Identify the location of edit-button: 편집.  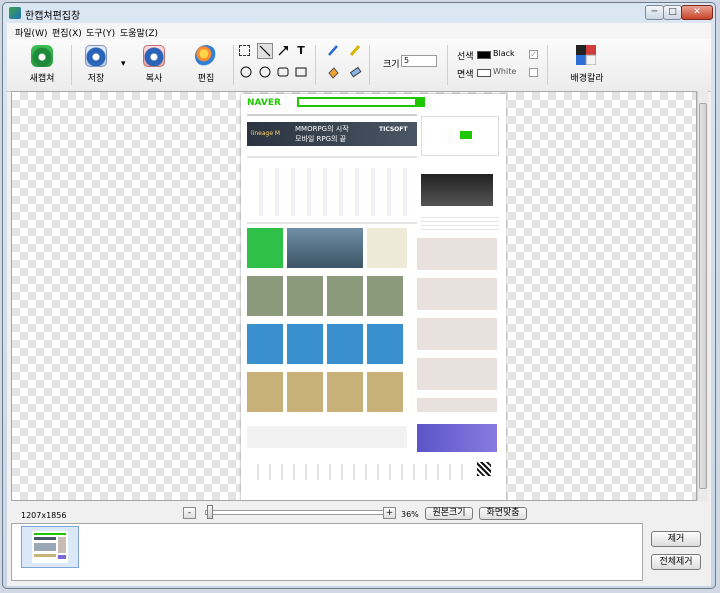
(206, 66).